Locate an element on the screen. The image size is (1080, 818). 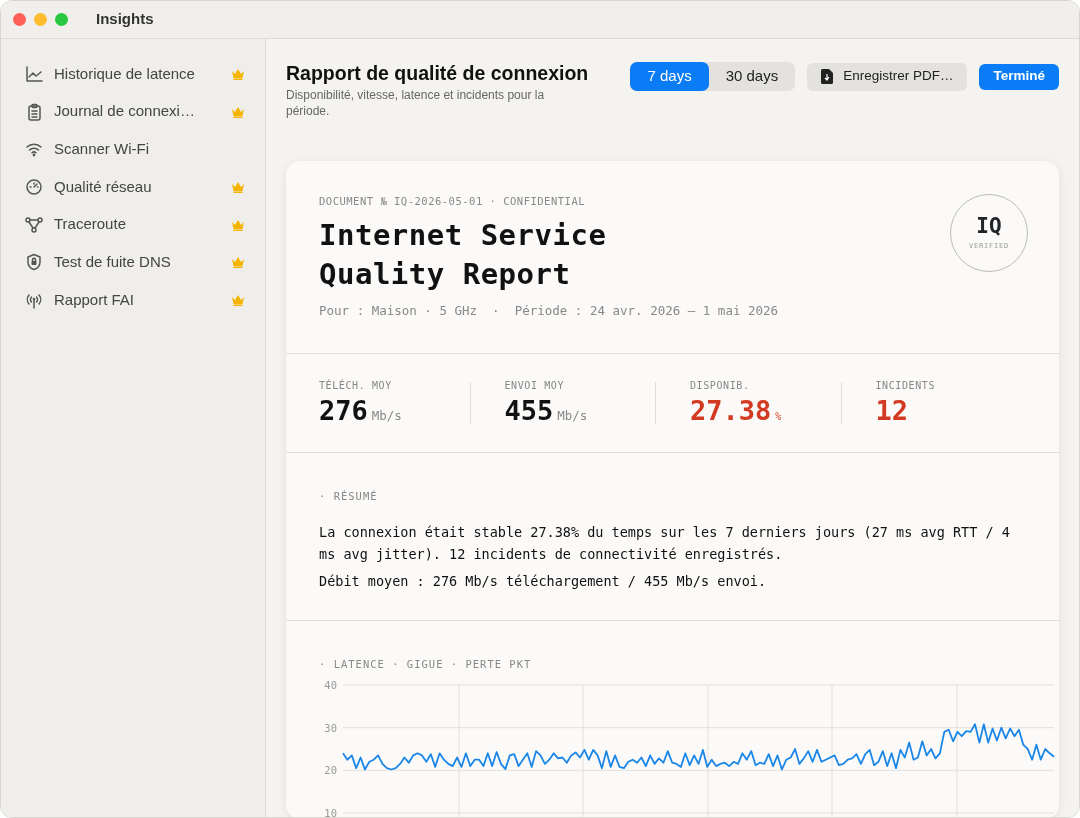
report-meta: Pour : Maison · 5 GHz · Période : 24 avr. 2026 — 1 mai 2026 is located at coordinates (549, 311).